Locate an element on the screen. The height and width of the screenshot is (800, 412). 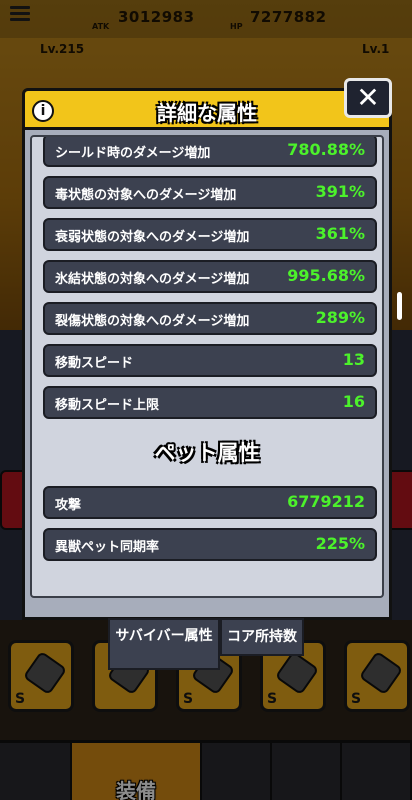
attribute-row: 移動スピード 13 is located at coordinates (210, 360).